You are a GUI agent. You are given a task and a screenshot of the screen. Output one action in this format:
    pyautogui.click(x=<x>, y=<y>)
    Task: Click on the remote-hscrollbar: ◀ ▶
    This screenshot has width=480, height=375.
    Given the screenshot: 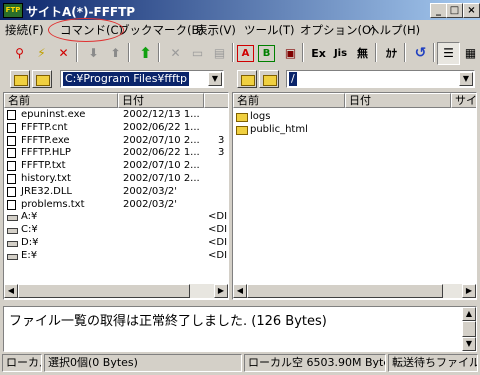 What is the action you would take?
    pyautogui.click(x=354, y=291)
    